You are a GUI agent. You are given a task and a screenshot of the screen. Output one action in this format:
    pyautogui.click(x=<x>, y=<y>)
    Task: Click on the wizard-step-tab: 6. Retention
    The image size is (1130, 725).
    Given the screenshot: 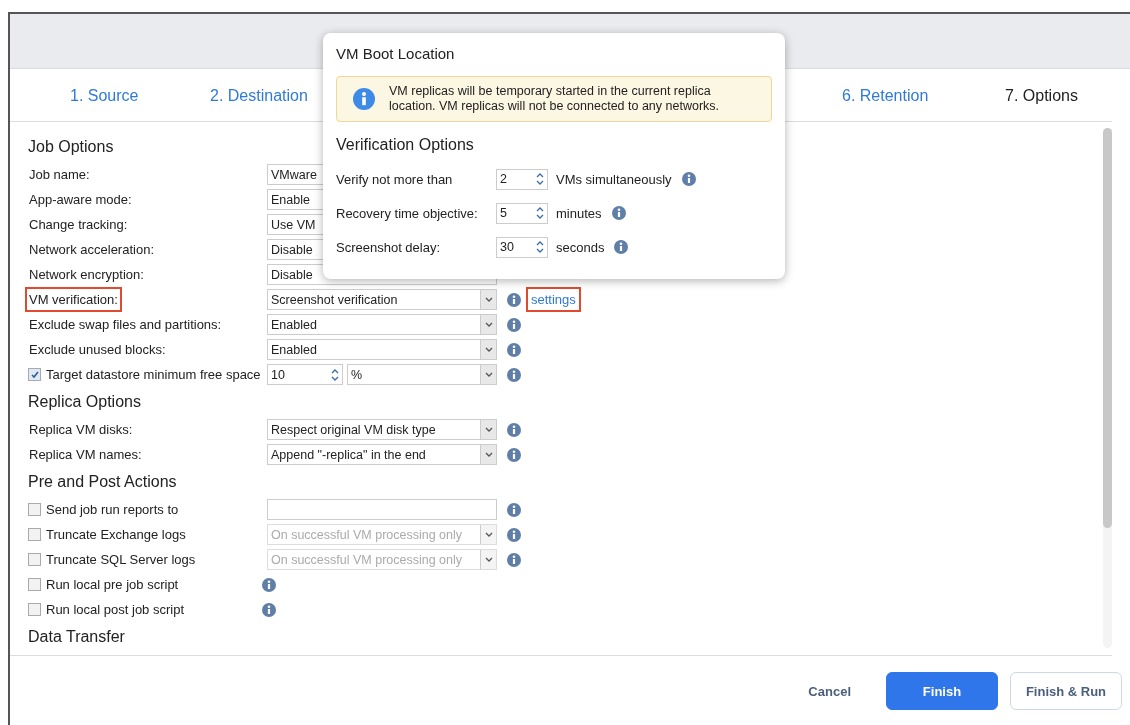 What is the action you would take?
    pyautogui.click(x=885, y=96)
    